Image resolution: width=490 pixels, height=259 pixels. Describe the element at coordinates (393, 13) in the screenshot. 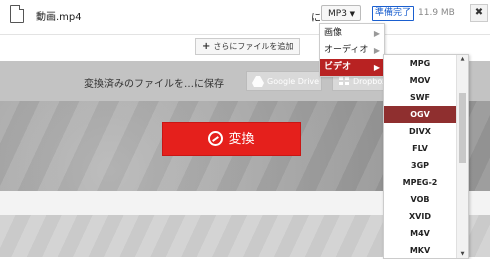

I see `status-badge: 準備完了` at that location.